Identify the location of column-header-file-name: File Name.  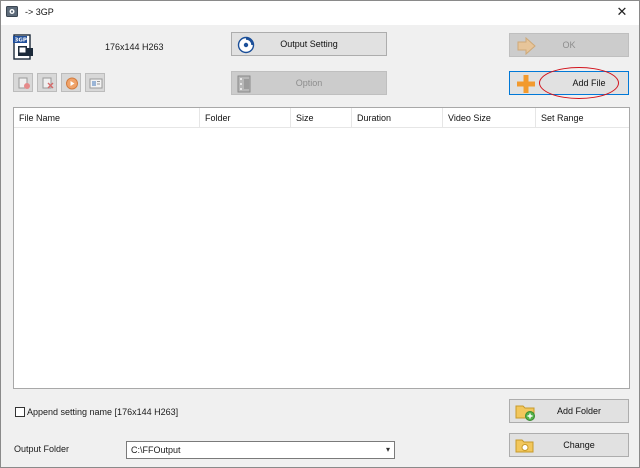
(107, 118).